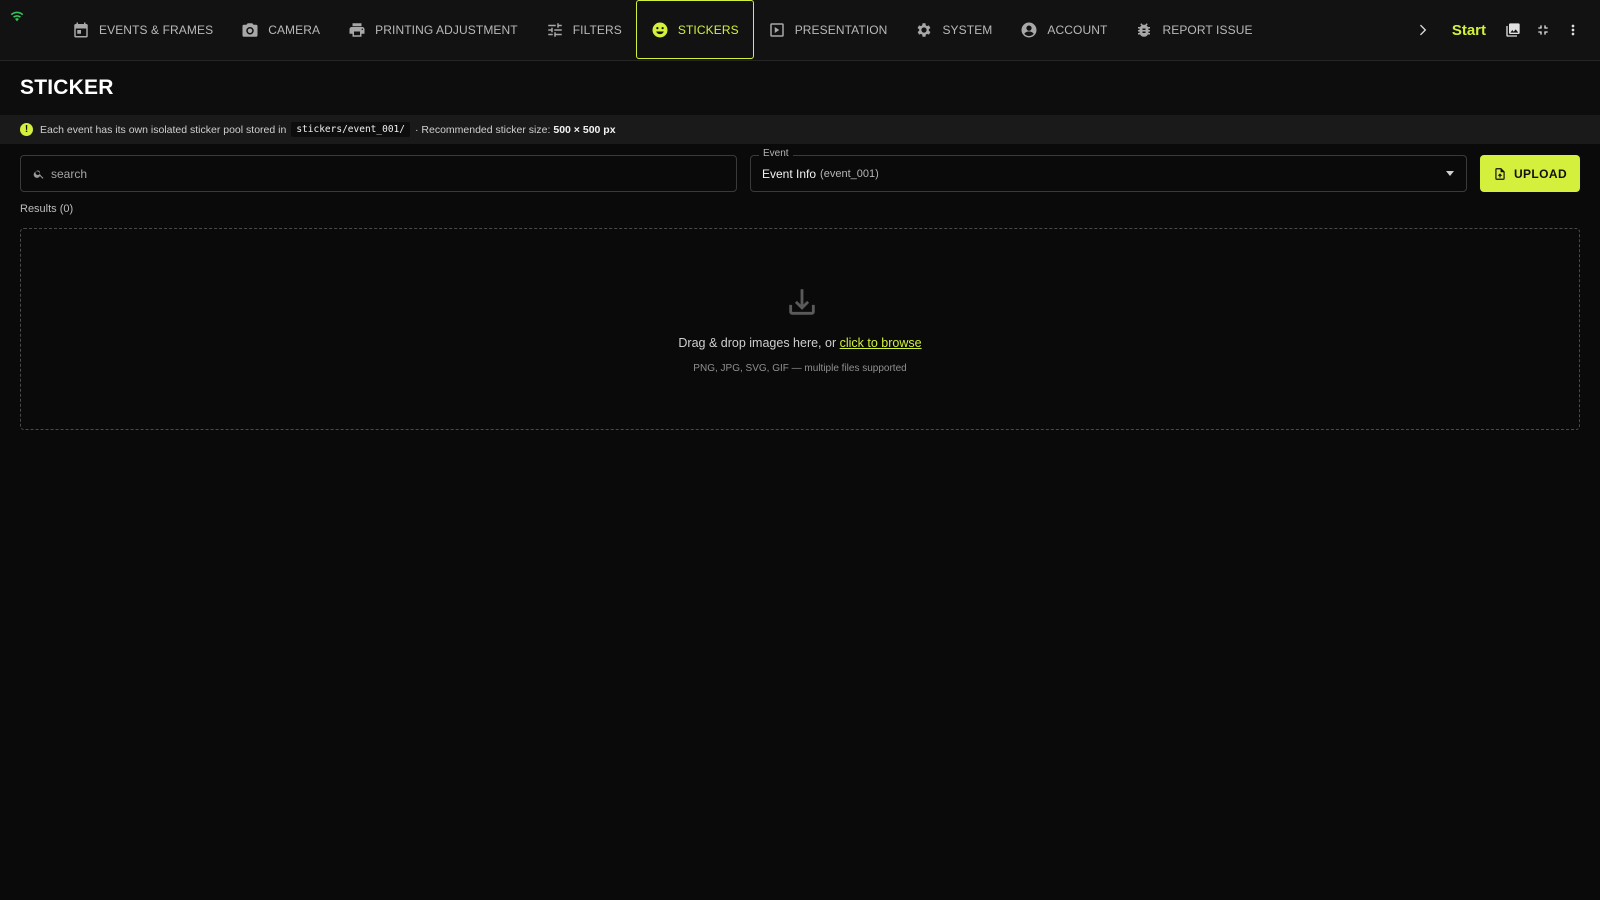 Image resolution: width=1600 pixels, height=900 pixels. I want to click on download-tray-icon, so click(802, 302).